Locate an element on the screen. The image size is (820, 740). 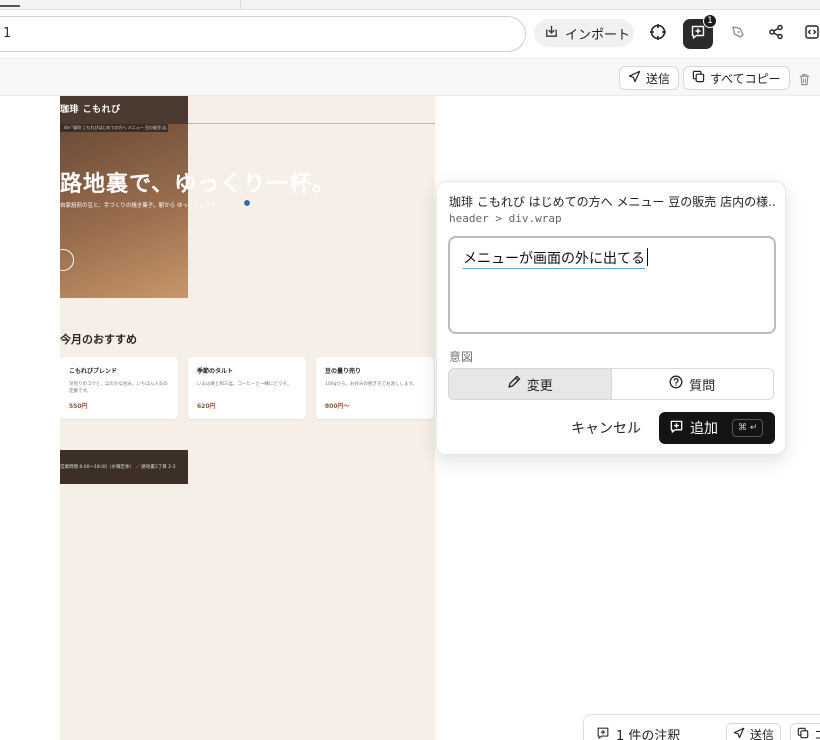
annotation-count-label: 1 件の注釈 is located at coordinates (648, 734).